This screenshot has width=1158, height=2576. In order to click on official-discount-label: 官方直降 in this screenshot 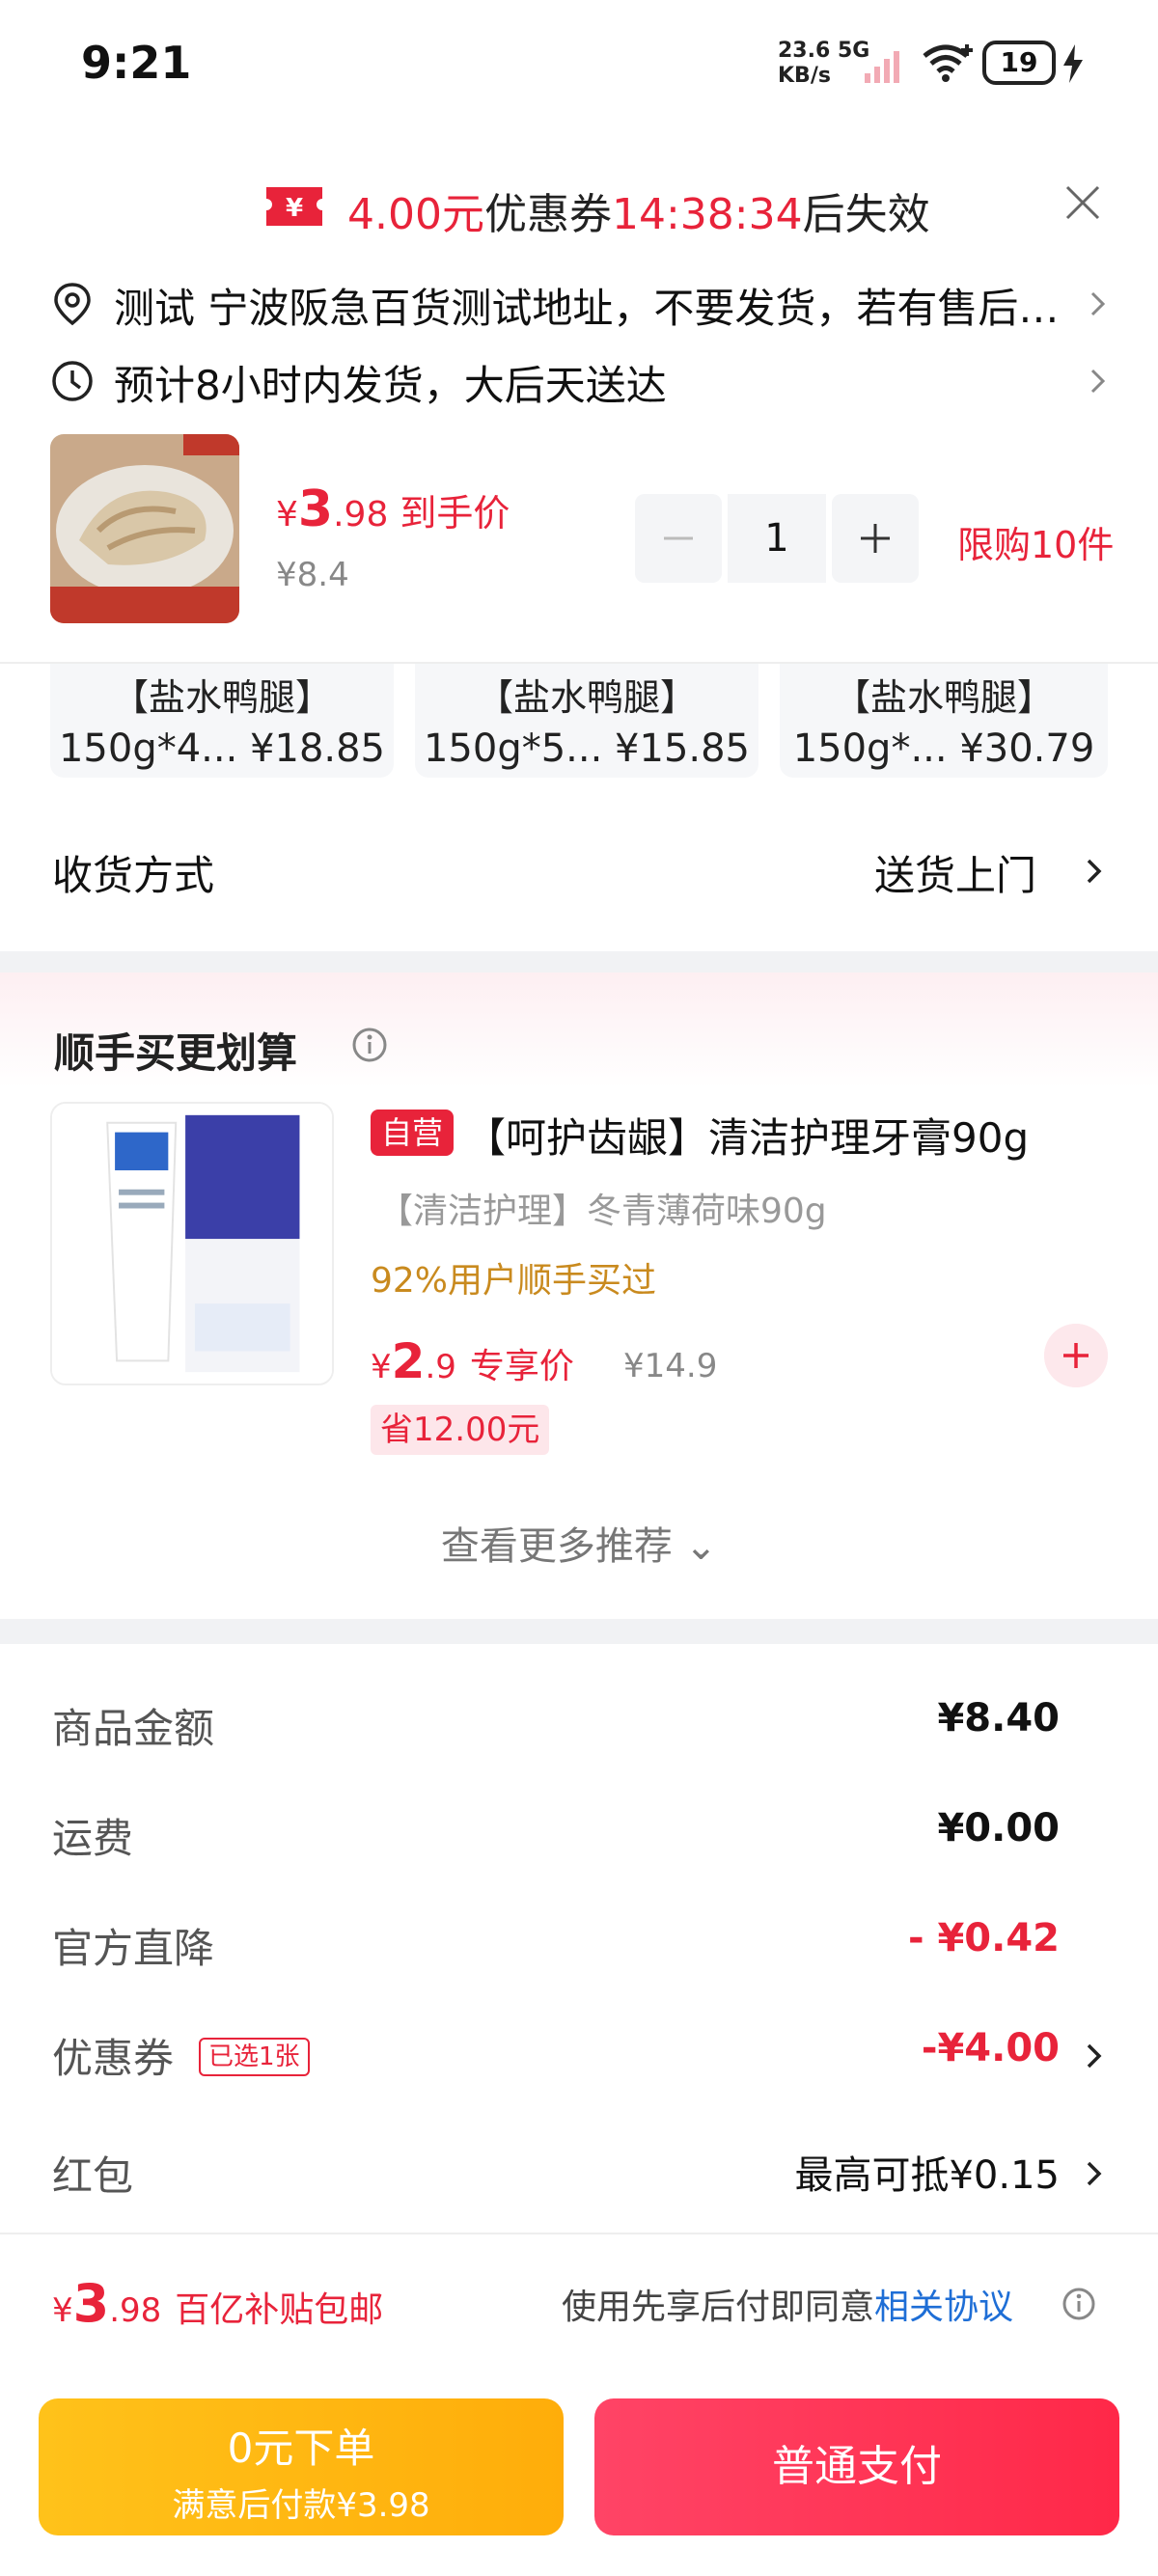, I will do `click(133, 1949)`.